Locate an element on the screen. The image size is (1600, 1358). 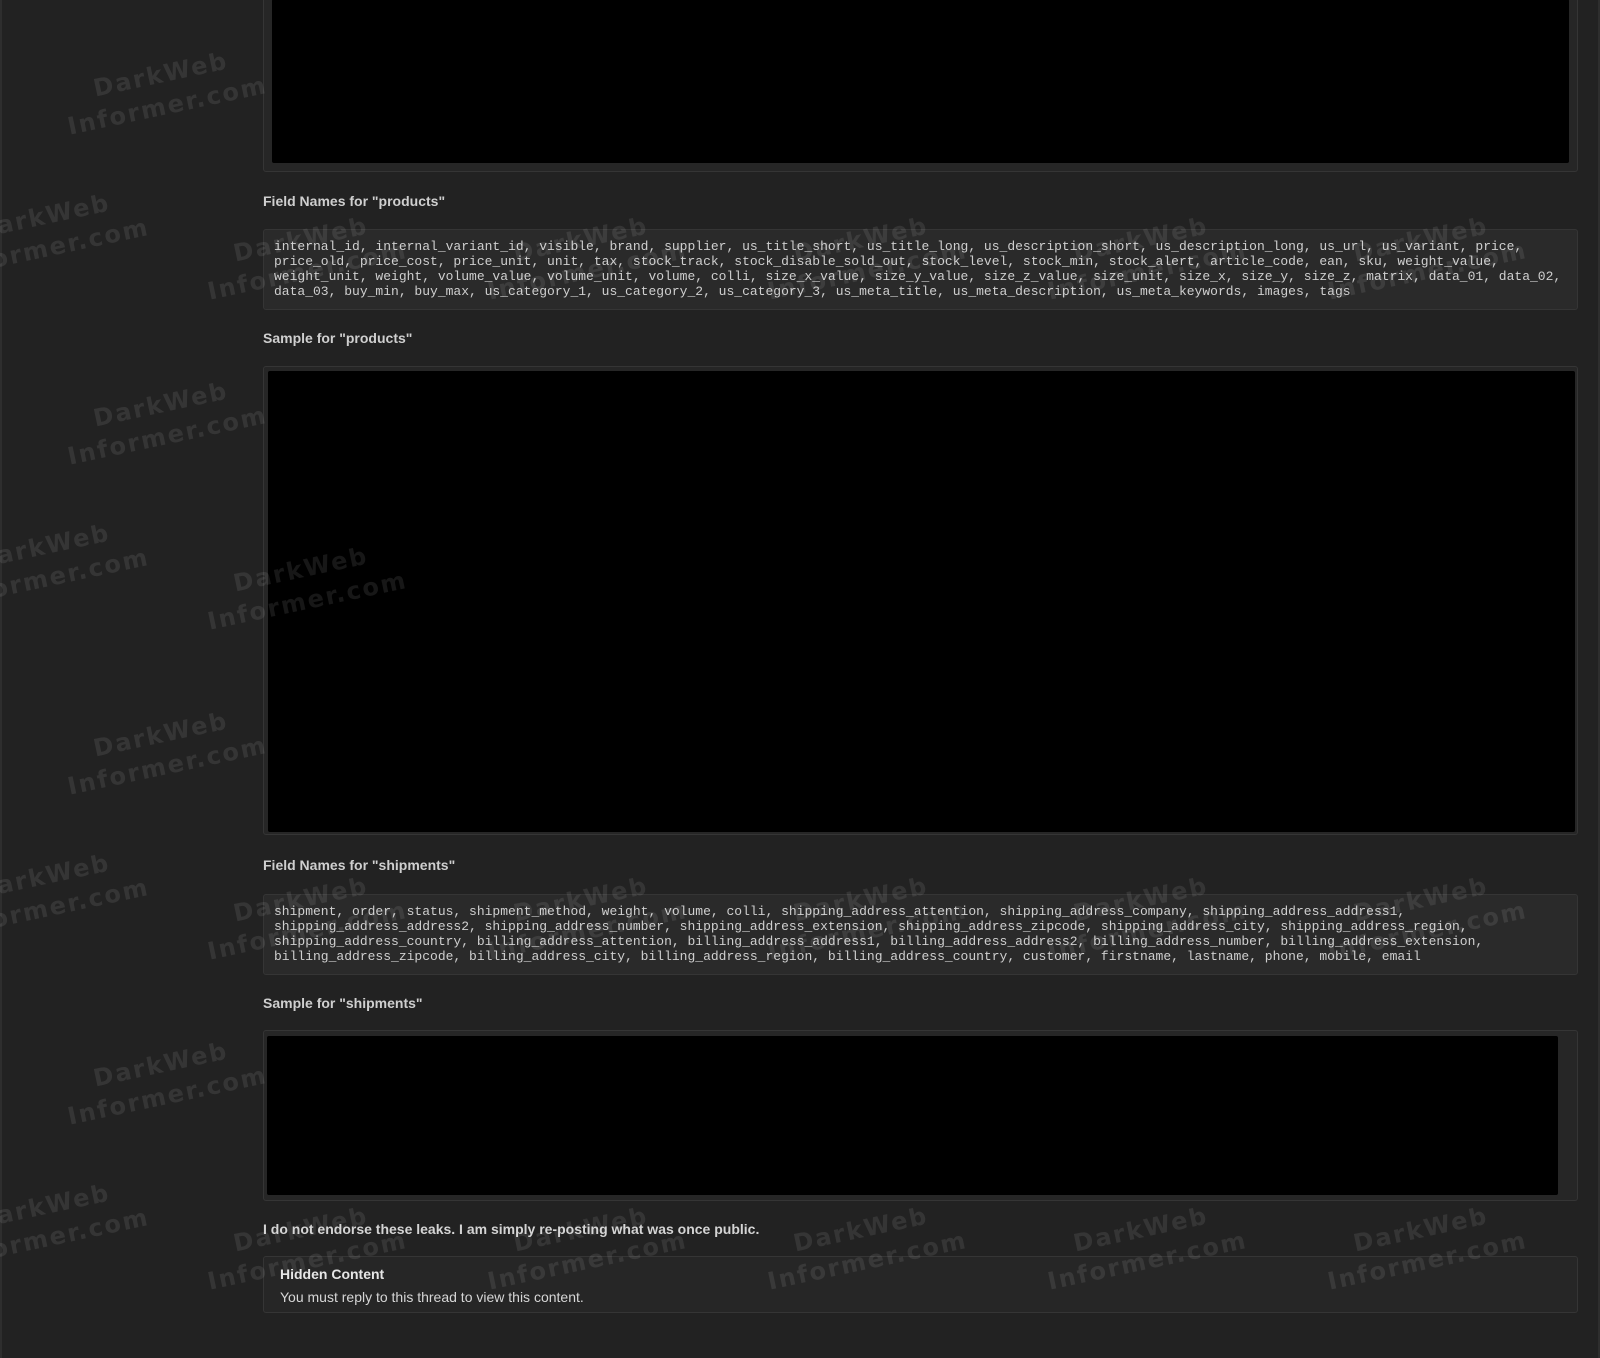
hidden-content-title: Hidden Content is located at coordinates (332, 1274).